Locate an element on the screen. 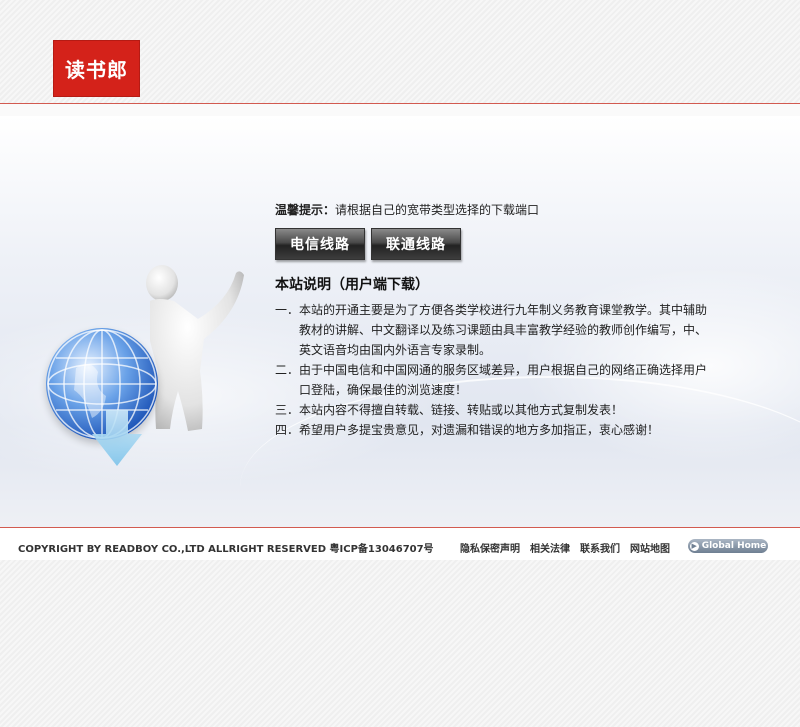 The image size is (800, 727). play-circle-icon: ▶ is located at coordinates (694, 546).